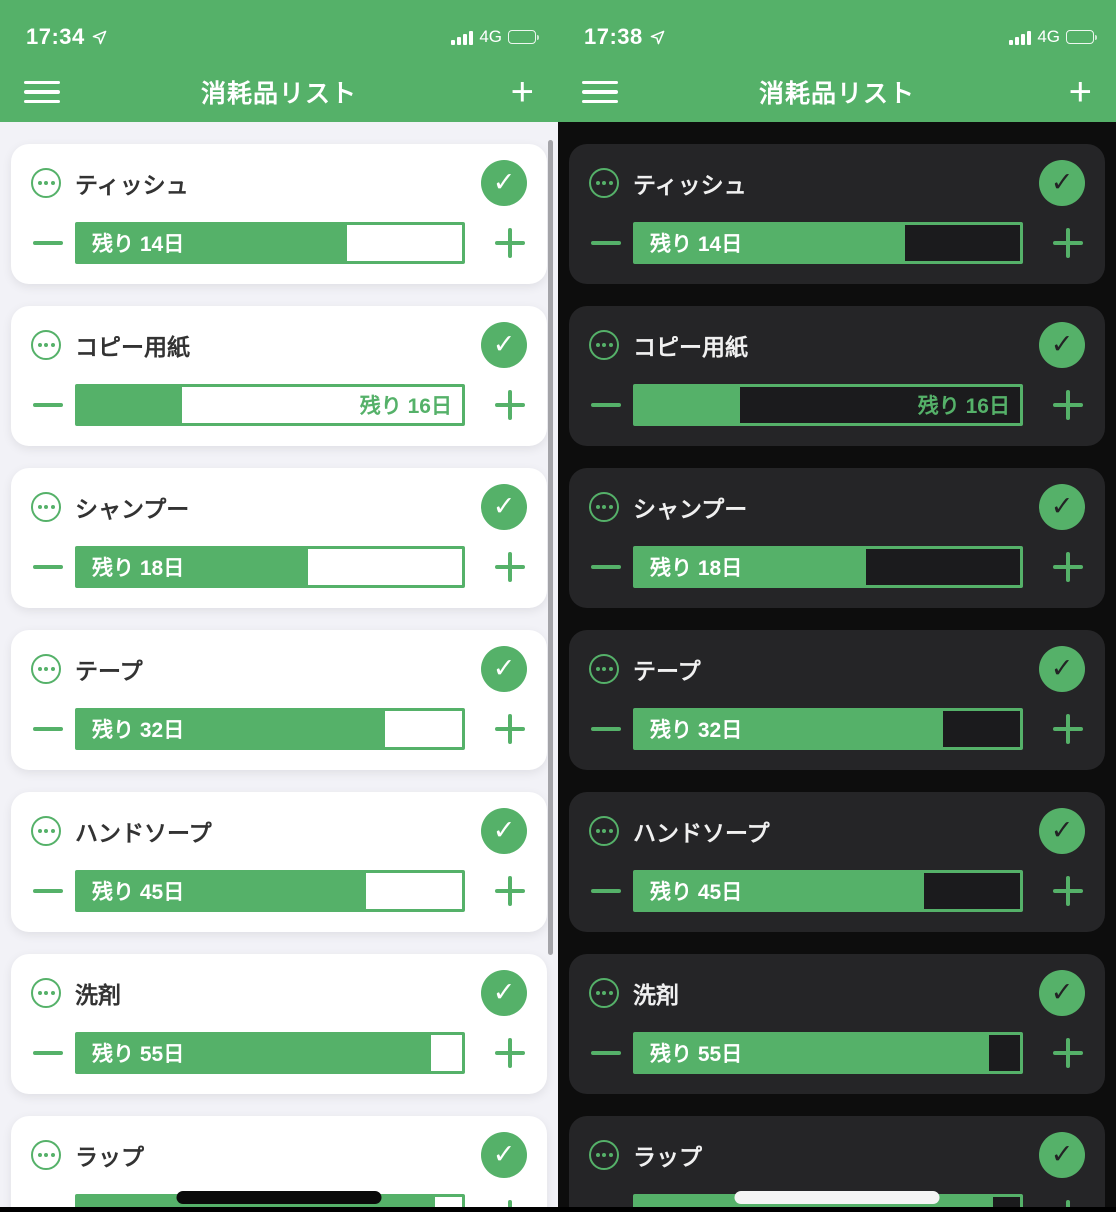 The height and width of the screenshot is (1212, 1116). Describe the element at coordinates (279, 92) in the screenshot. I see `nav-bar: 消耗品リスト +` at that location.